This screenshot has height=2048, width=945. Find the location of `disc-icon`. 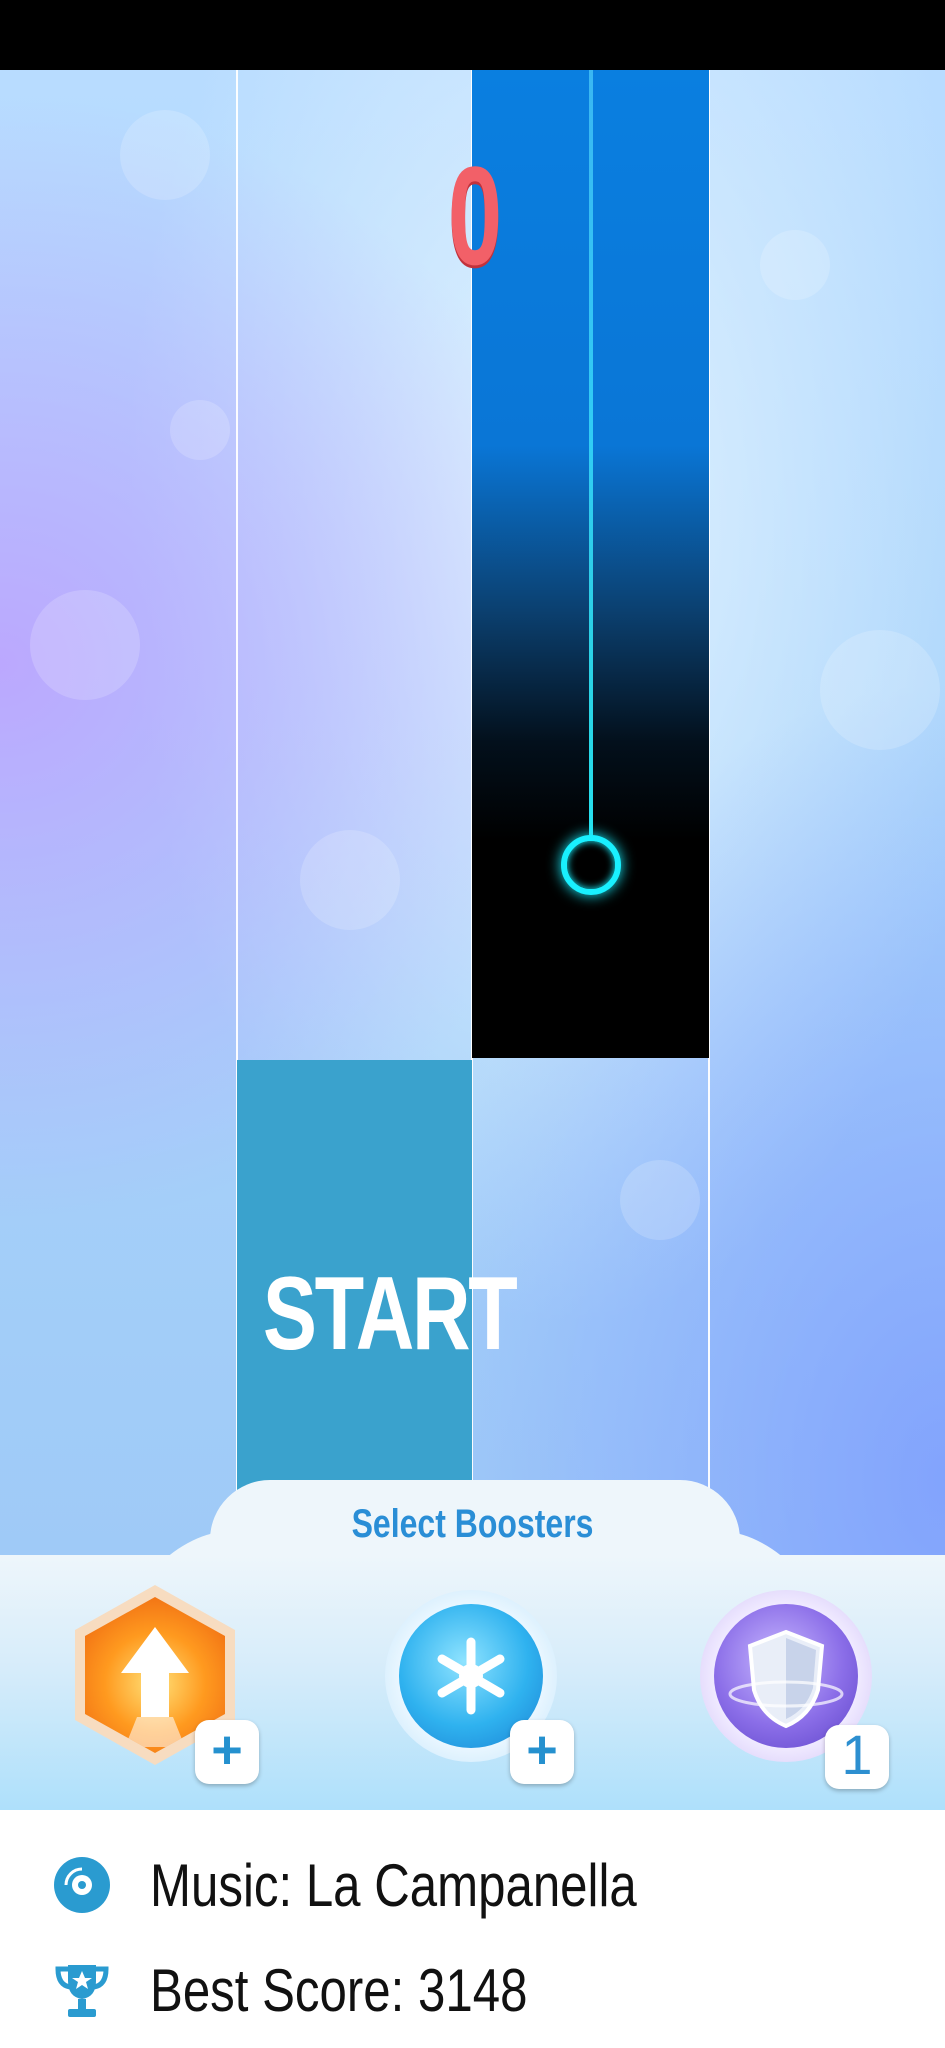

disc-icon is located at coordinates (82, 1885).